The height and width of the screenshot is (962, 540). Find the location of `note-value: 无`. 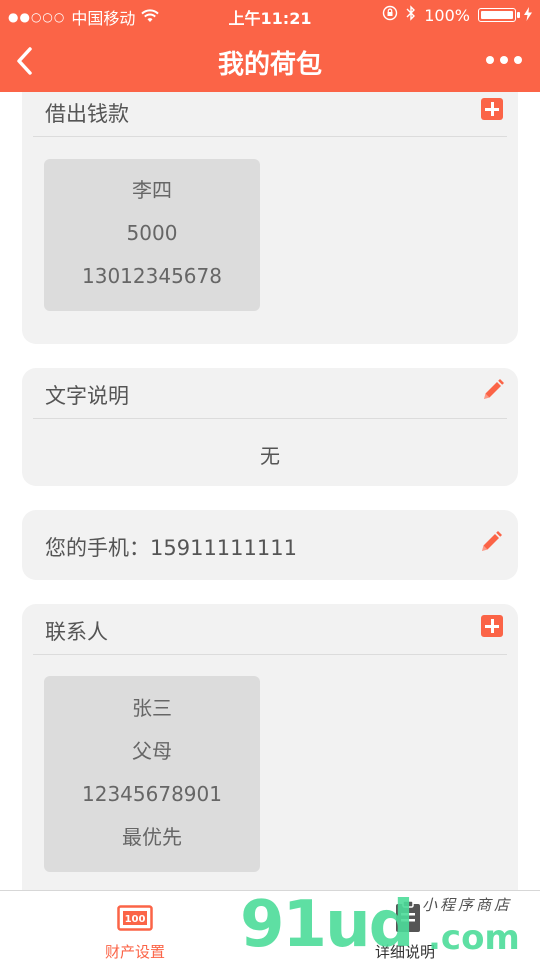

note-value: 无 is located at coordinates (270, 456).